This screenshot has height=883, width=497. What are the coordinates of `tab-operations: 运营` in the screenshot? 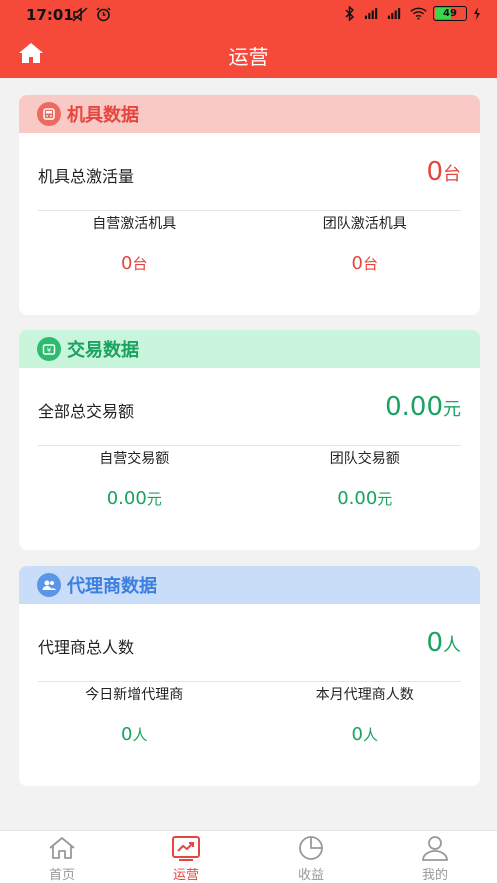 It's located at (186, 857).